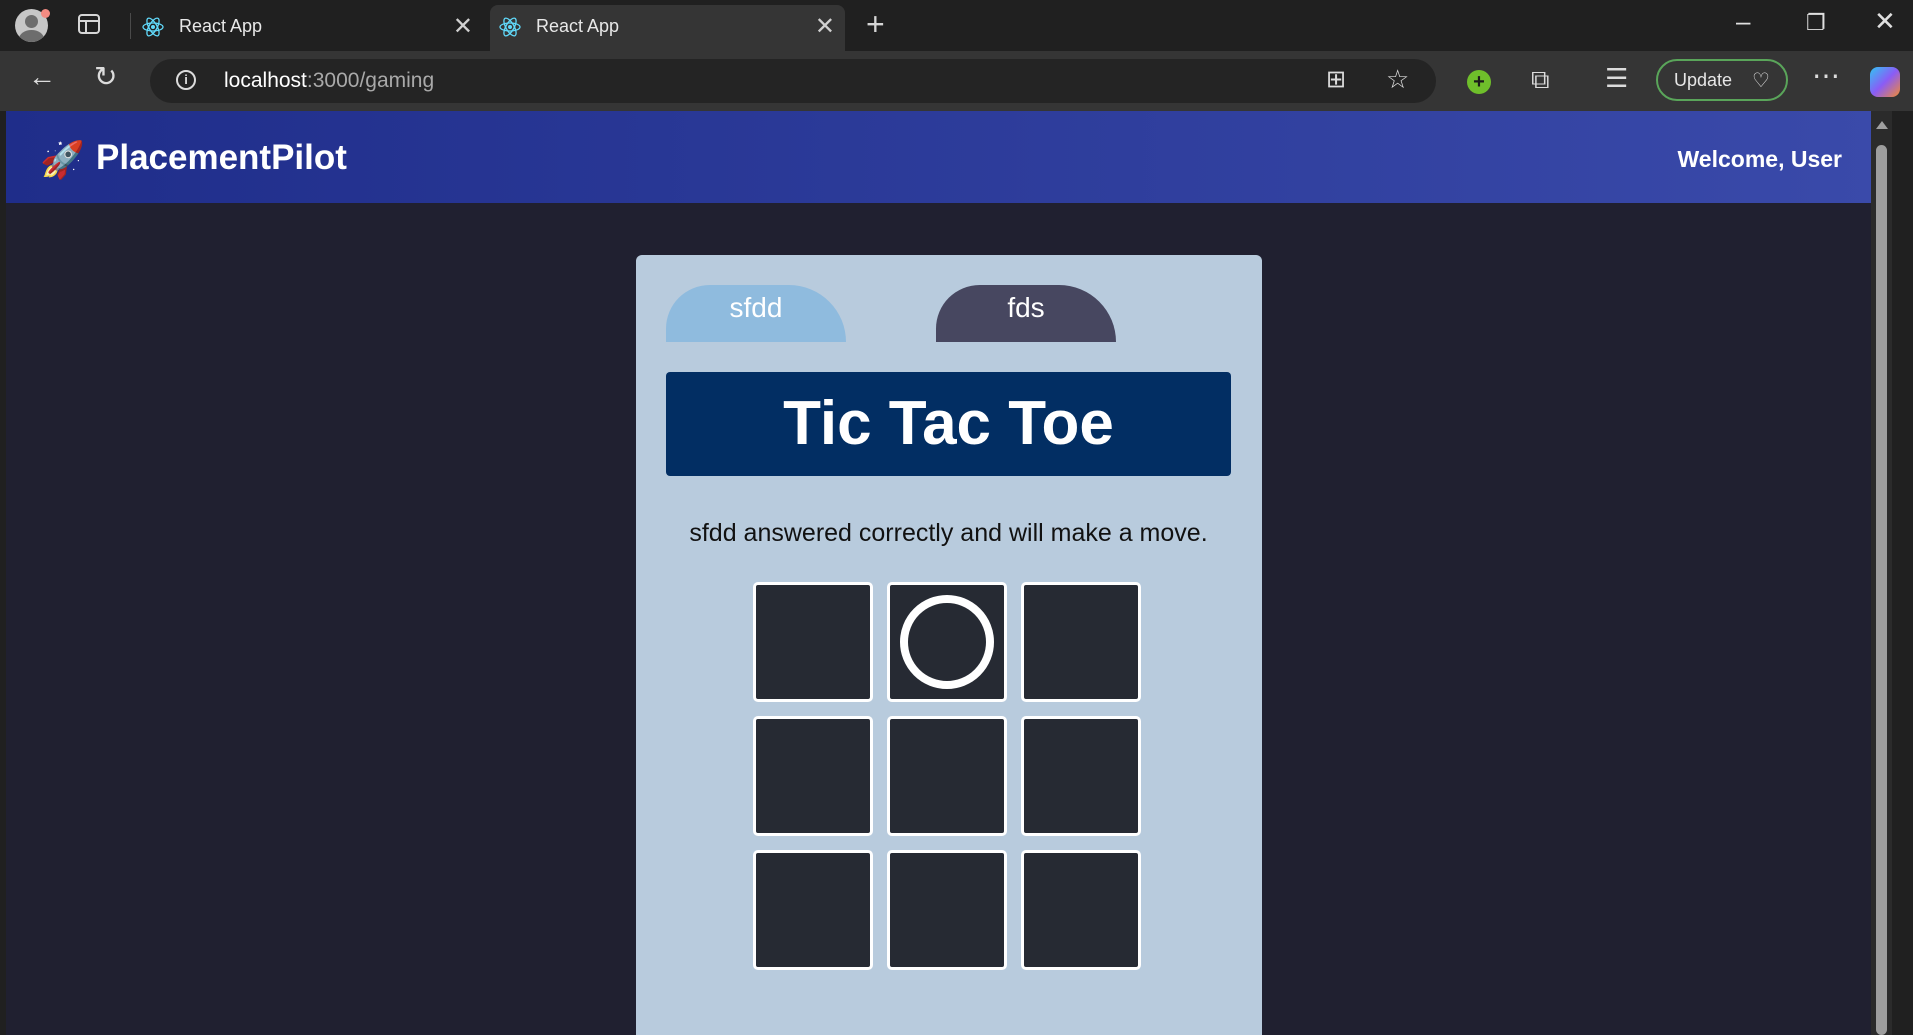  I want to click on update-button: Update ♡, so click(1722, 80).